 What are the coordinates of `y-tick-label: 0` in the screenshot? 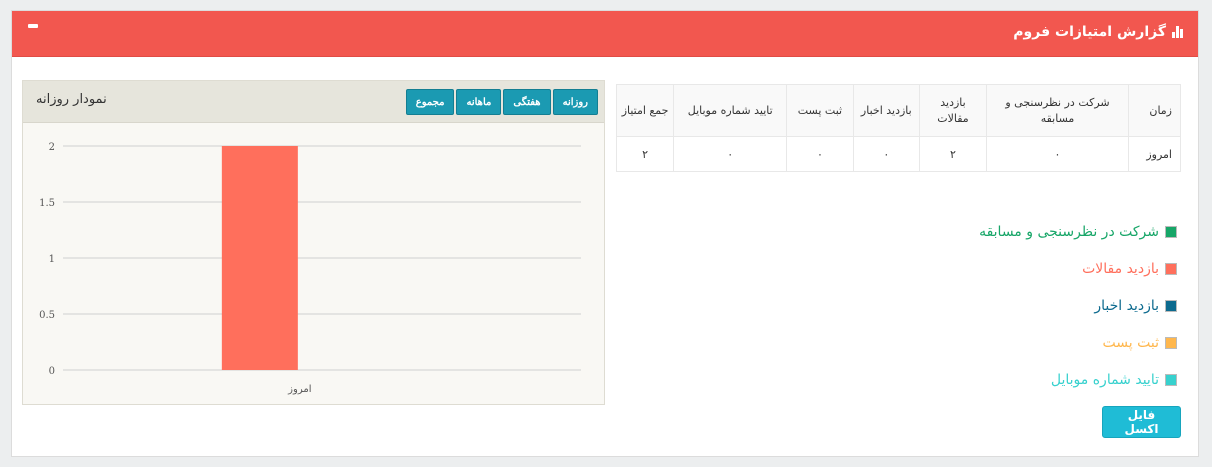 It's located at (52, 371).